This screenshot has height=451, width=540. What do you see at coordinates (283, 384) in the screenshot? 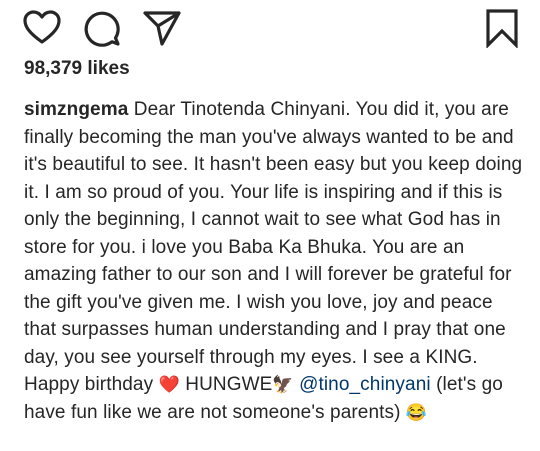
I see `eagle-emoji: 🦅` at bounding box center [283, 384].